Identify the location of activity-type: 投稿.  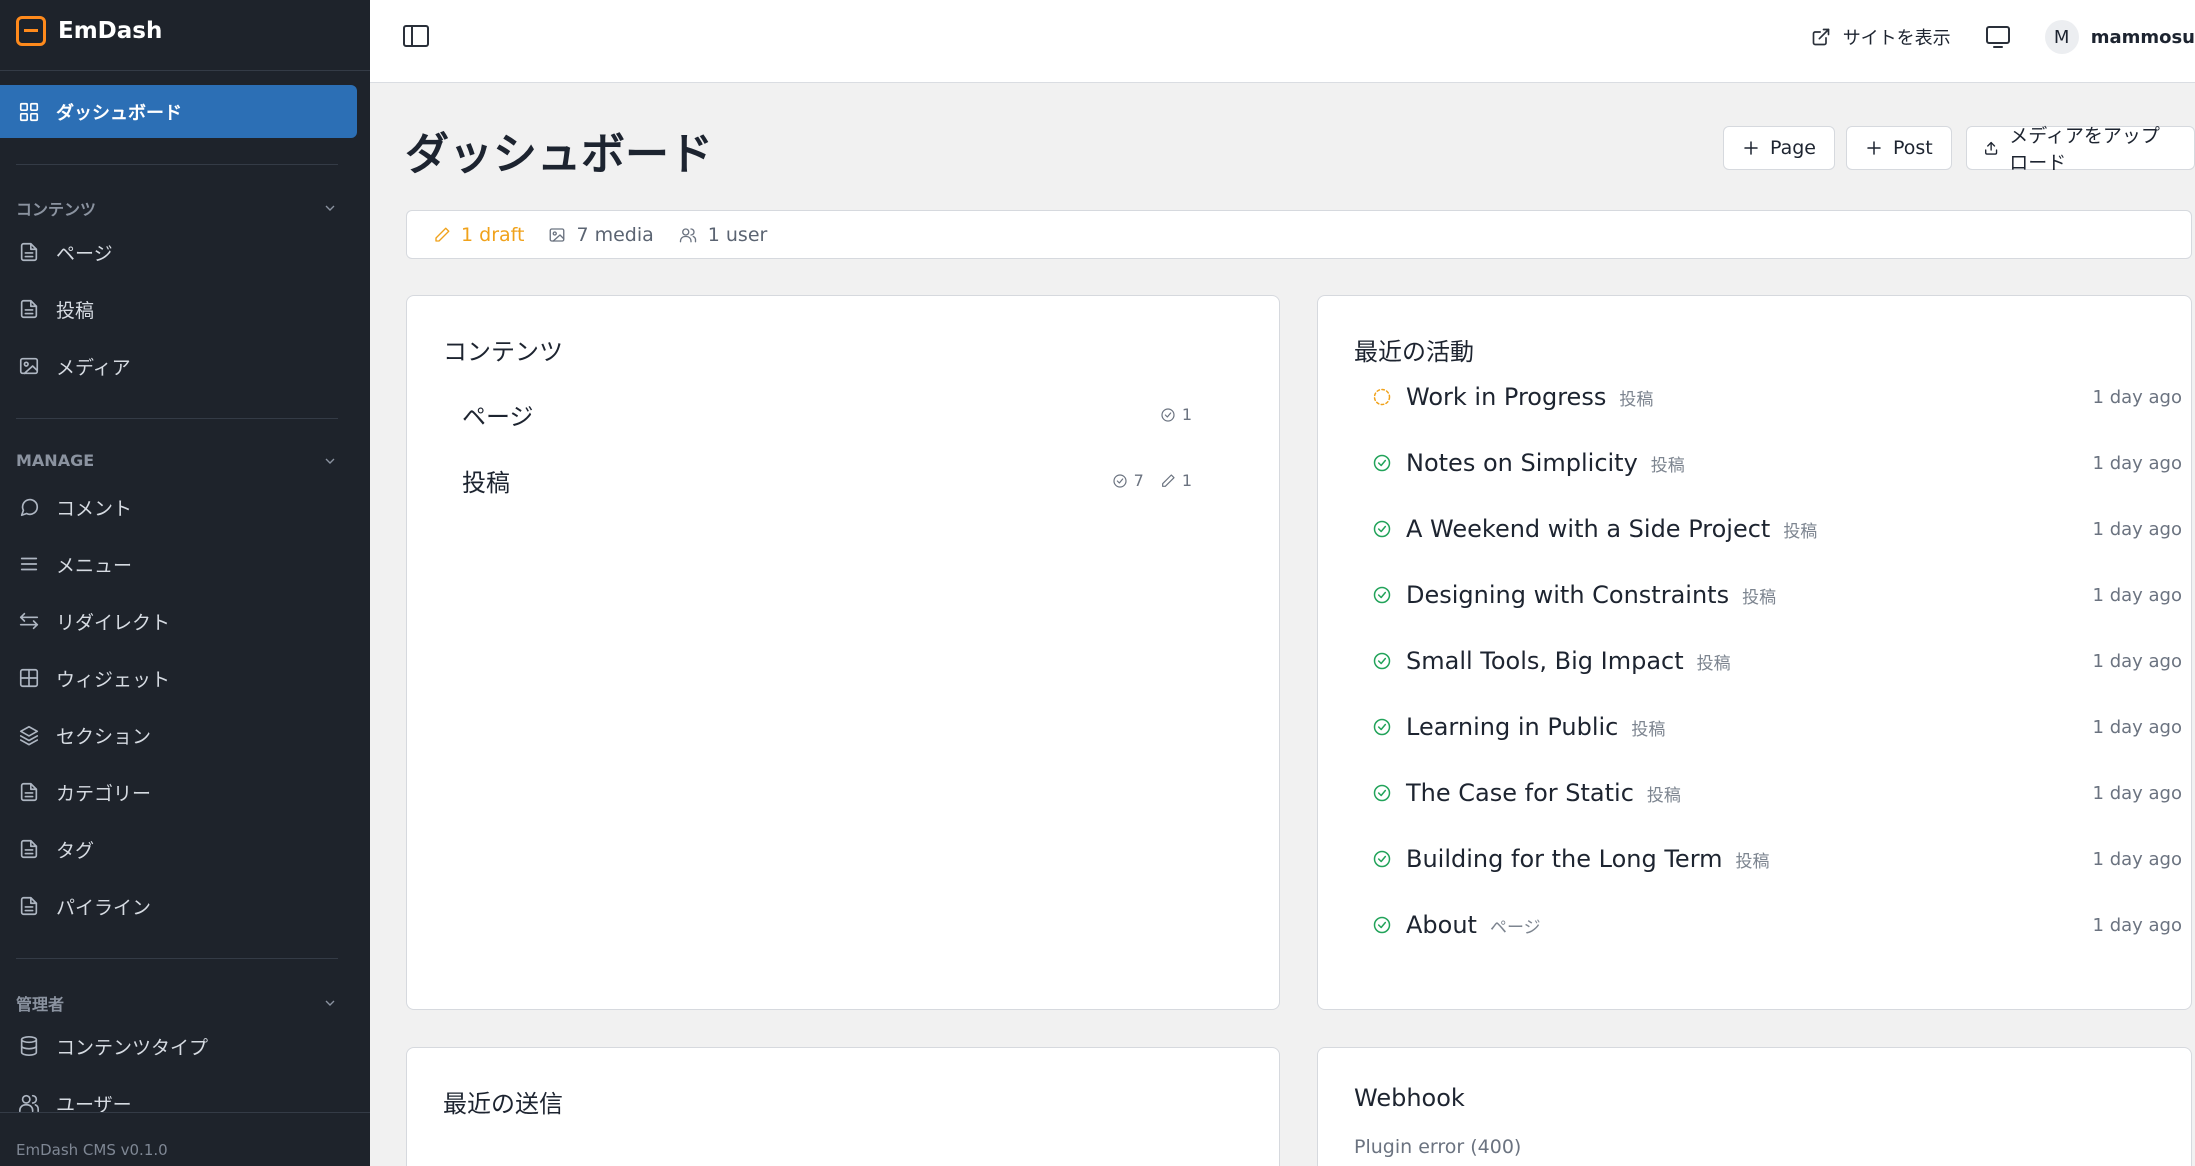
(1752, 861).